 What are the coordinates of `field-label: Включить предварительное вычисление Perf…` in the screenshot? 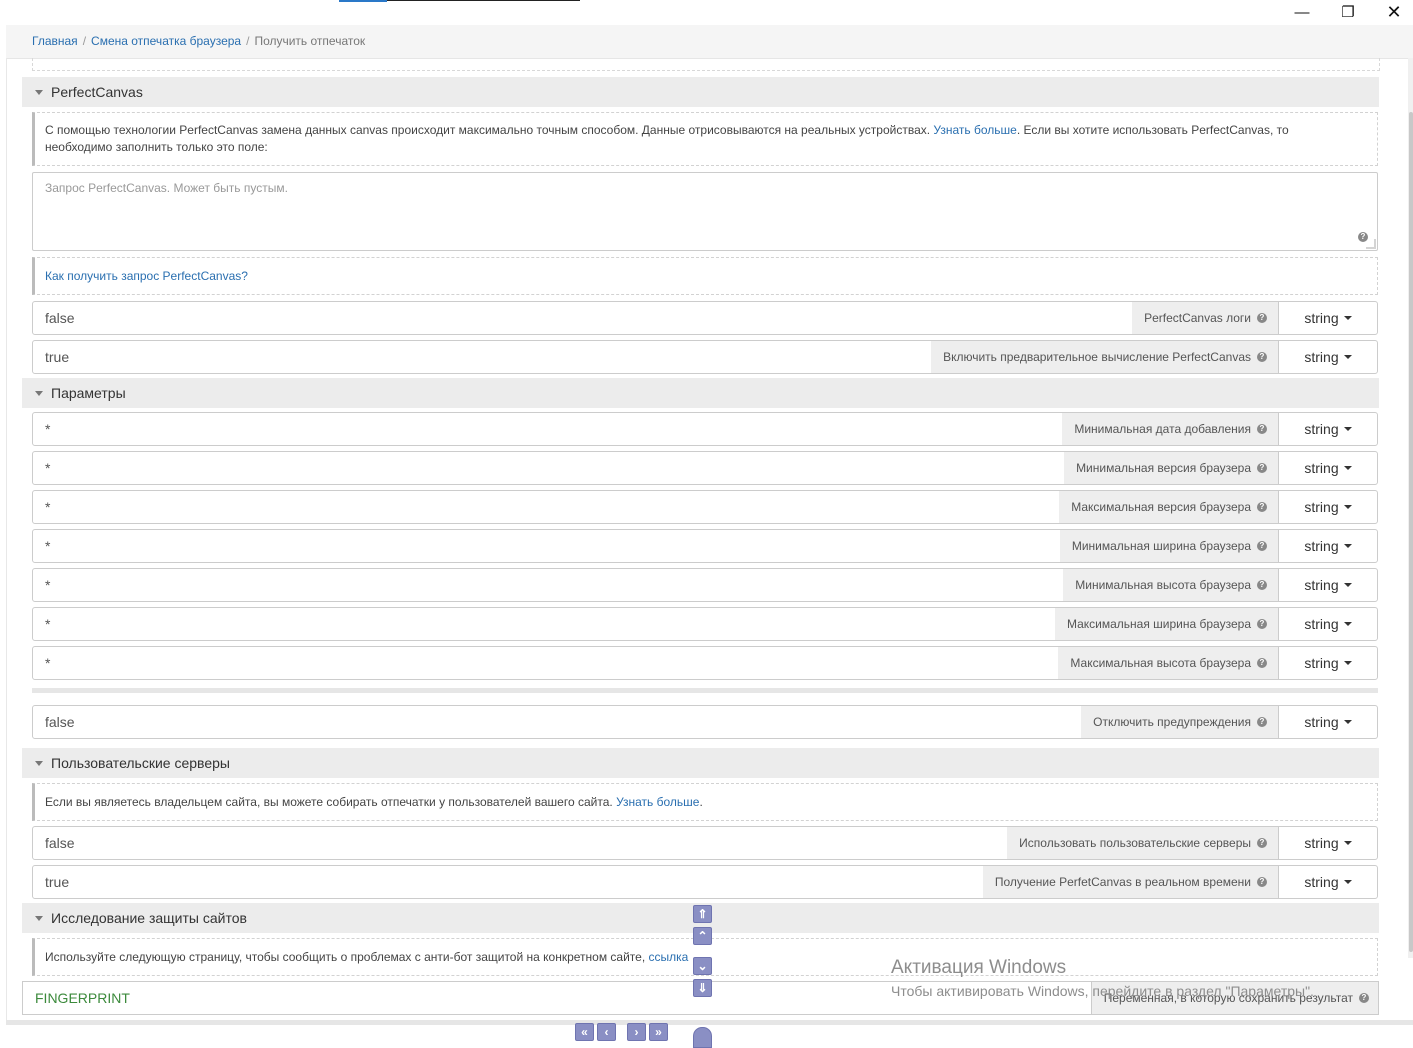 It's located at (1105, 357).